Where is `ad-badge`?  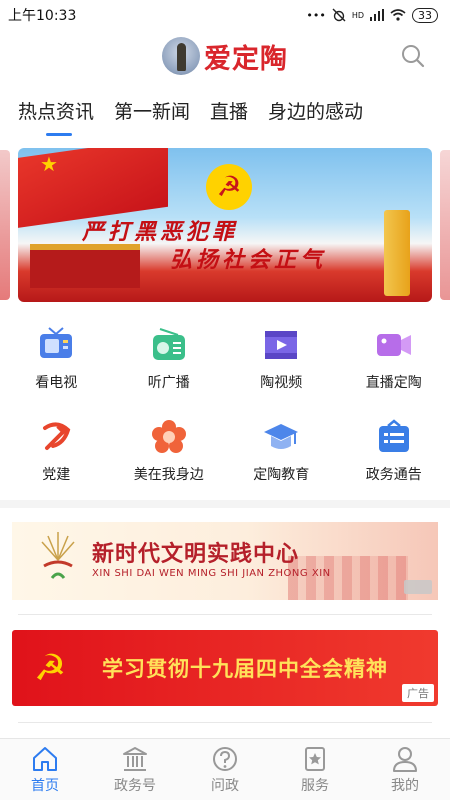
ad-badge is located at coordinates (418, 587).